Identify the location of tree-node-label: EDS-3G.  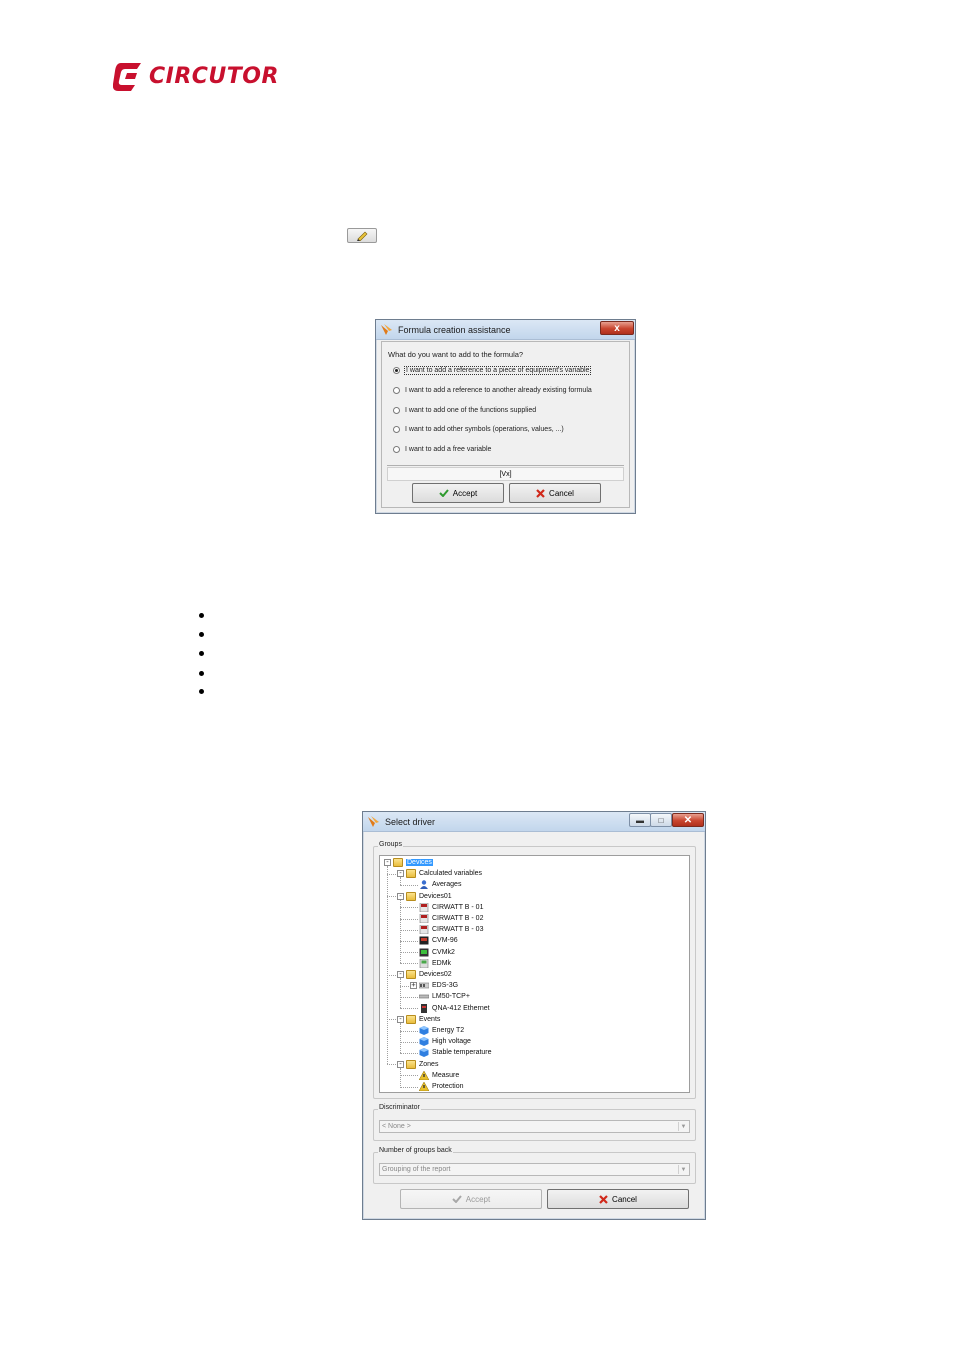
(445, 986).